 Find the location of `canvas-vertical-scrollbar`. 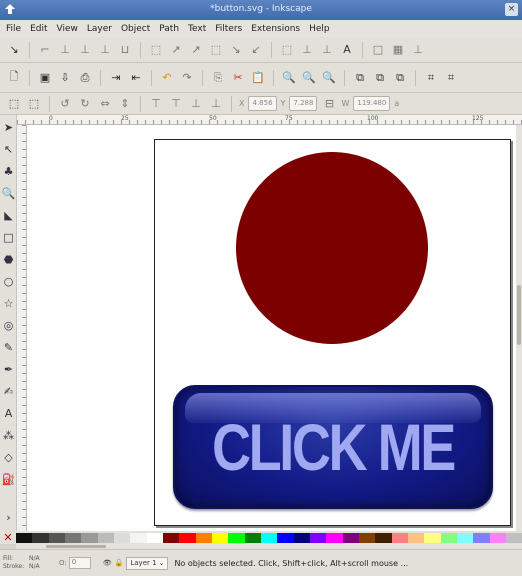

canvas-vertical-scrollbar is located at coordinates (519, 328).